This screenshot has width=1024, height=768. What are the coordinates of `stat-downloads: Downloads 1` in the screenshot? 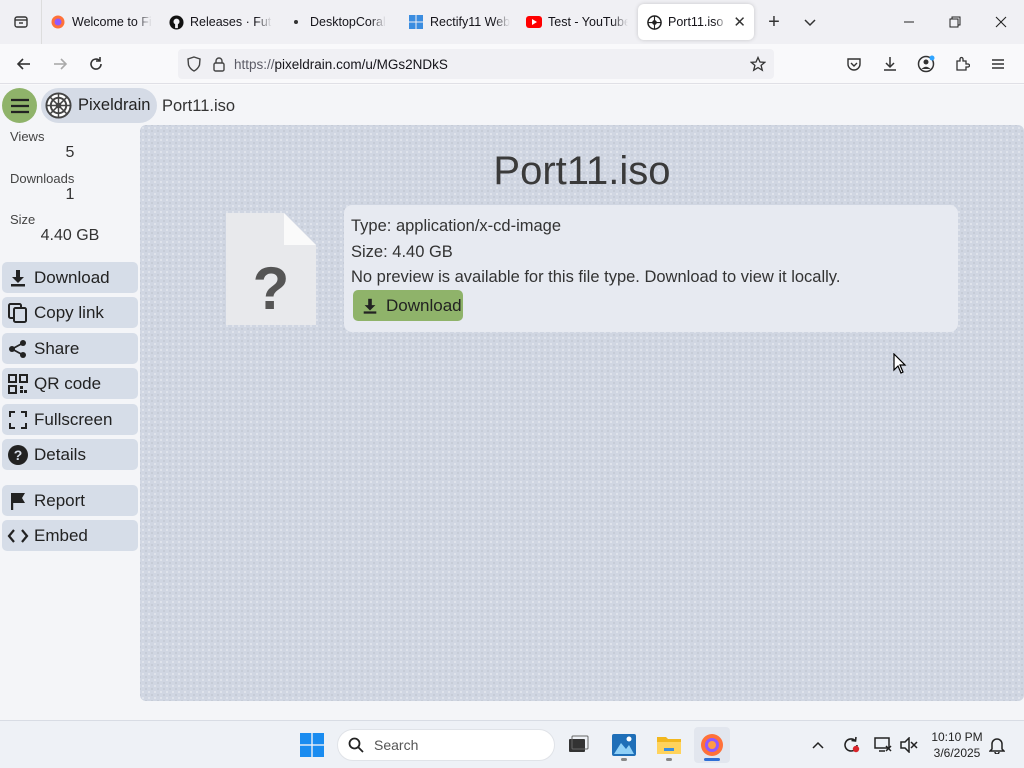 It's located at (70, 187).